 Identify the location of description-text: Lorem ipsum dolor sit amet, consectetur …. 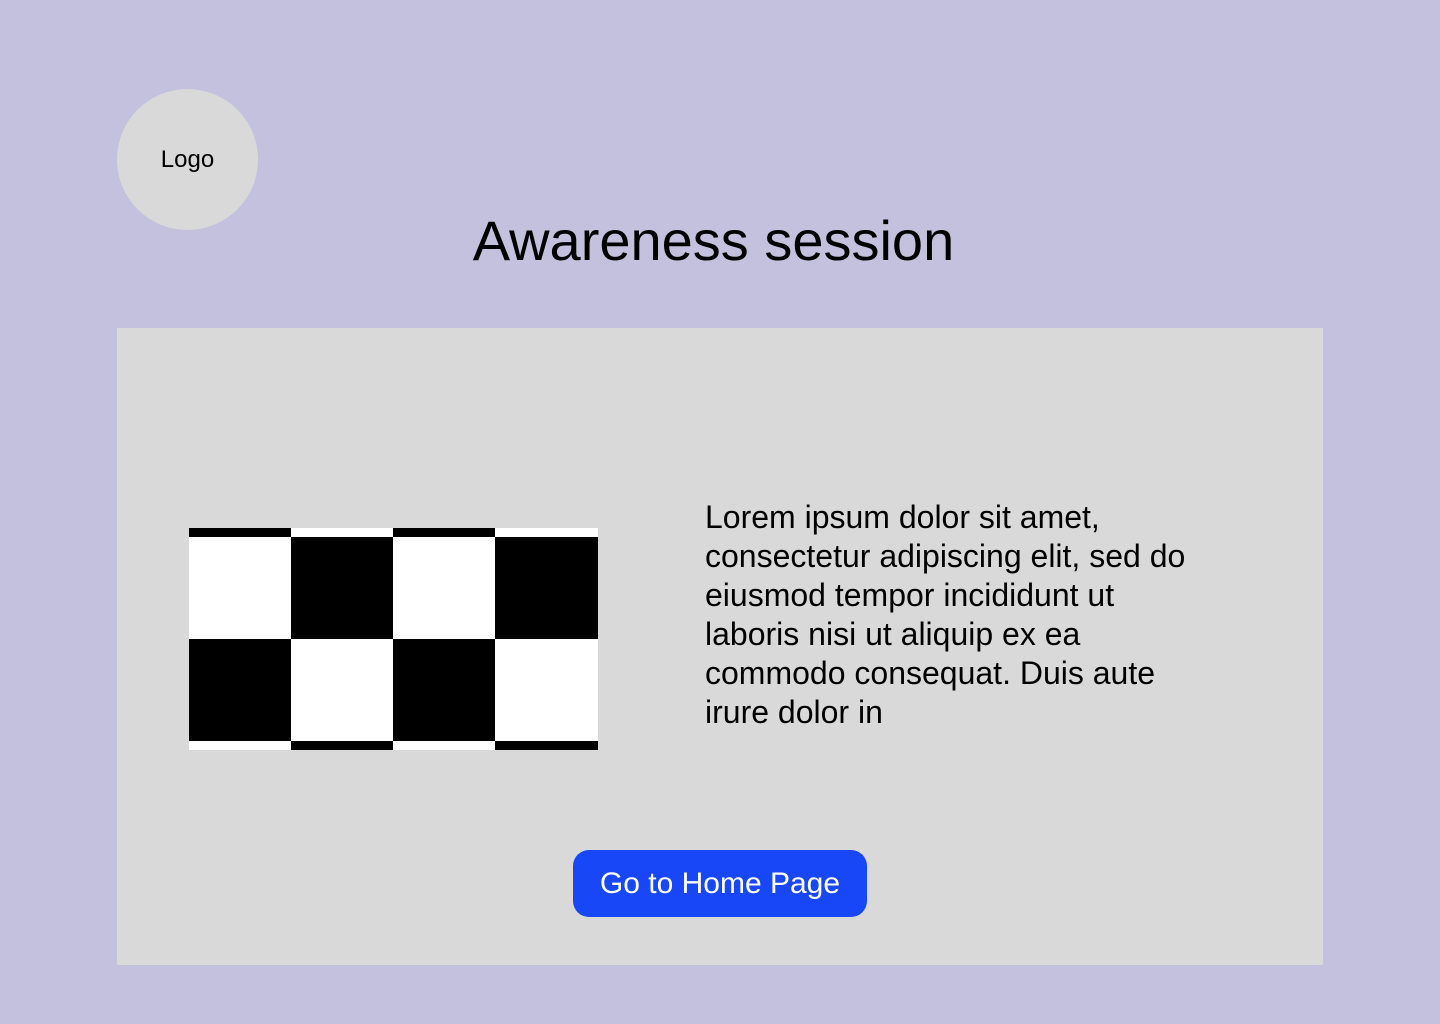
(945, 614).